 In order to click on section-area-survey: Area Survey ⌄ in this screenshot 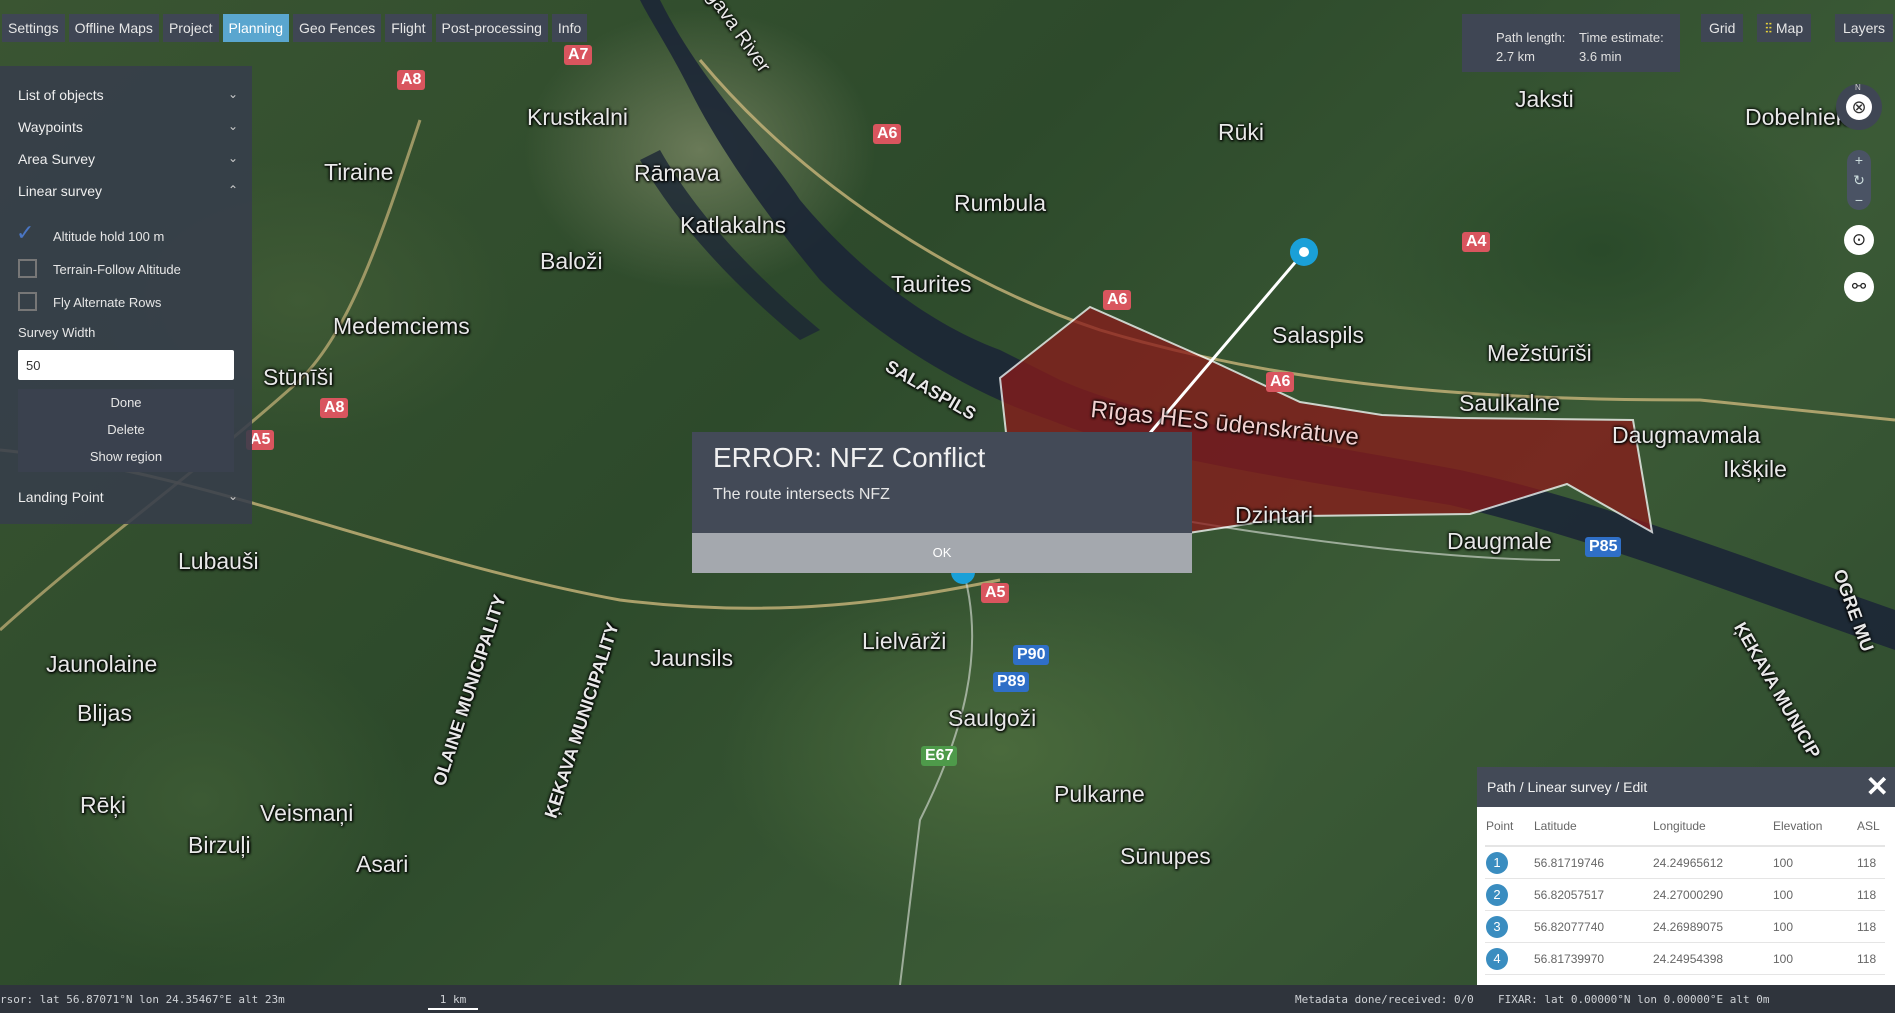, I will do `click(128, 159)`.